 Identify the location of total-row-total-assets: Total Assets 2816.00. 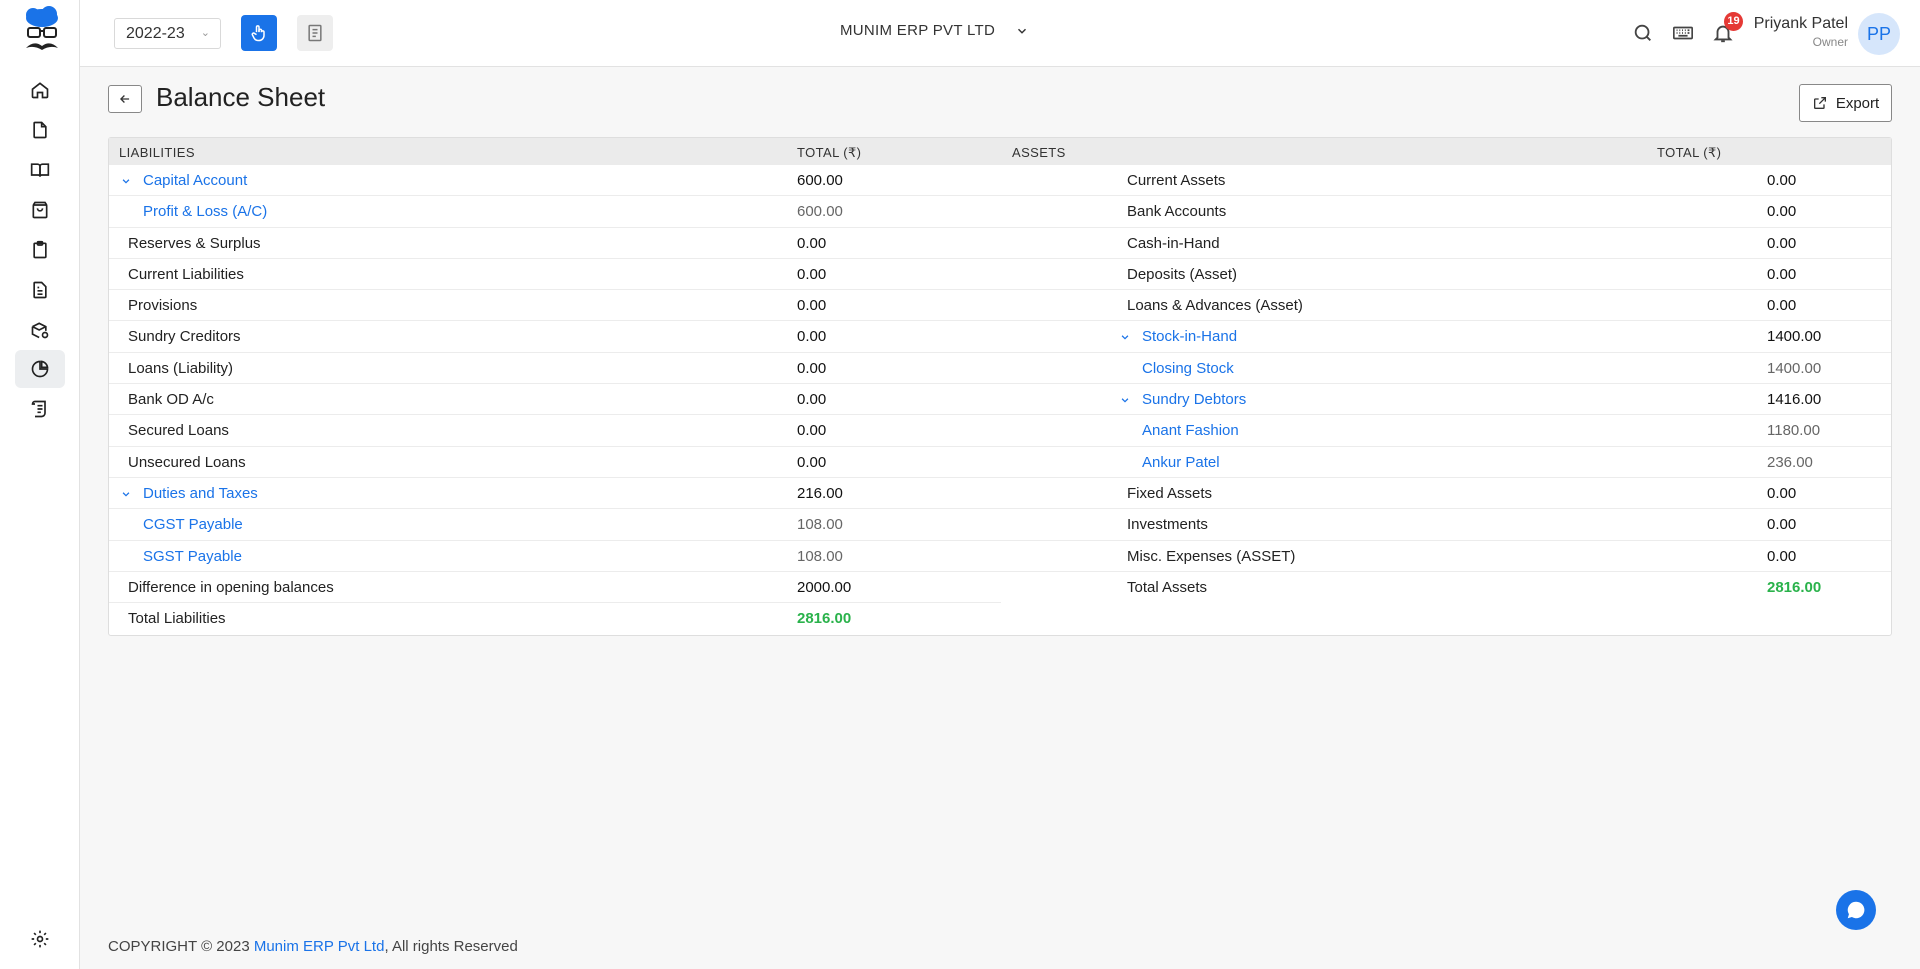
(1446, 587).